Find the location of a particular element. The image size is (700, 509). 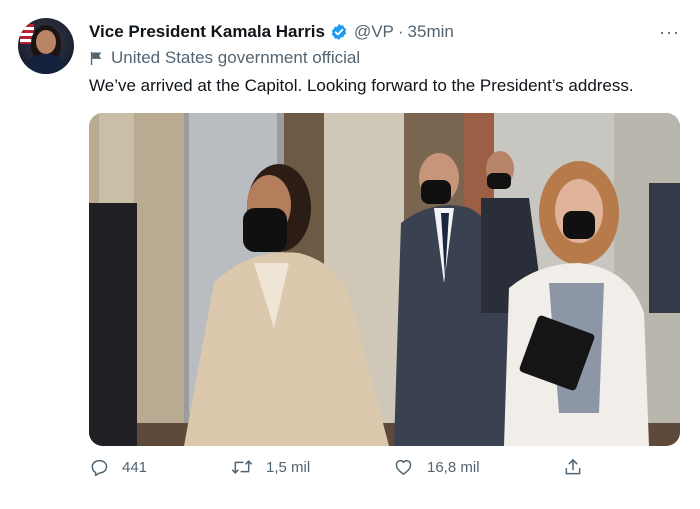

tweet-actions: 441 1,5 mil 16,8 mil is located at coordinates (349, 472).